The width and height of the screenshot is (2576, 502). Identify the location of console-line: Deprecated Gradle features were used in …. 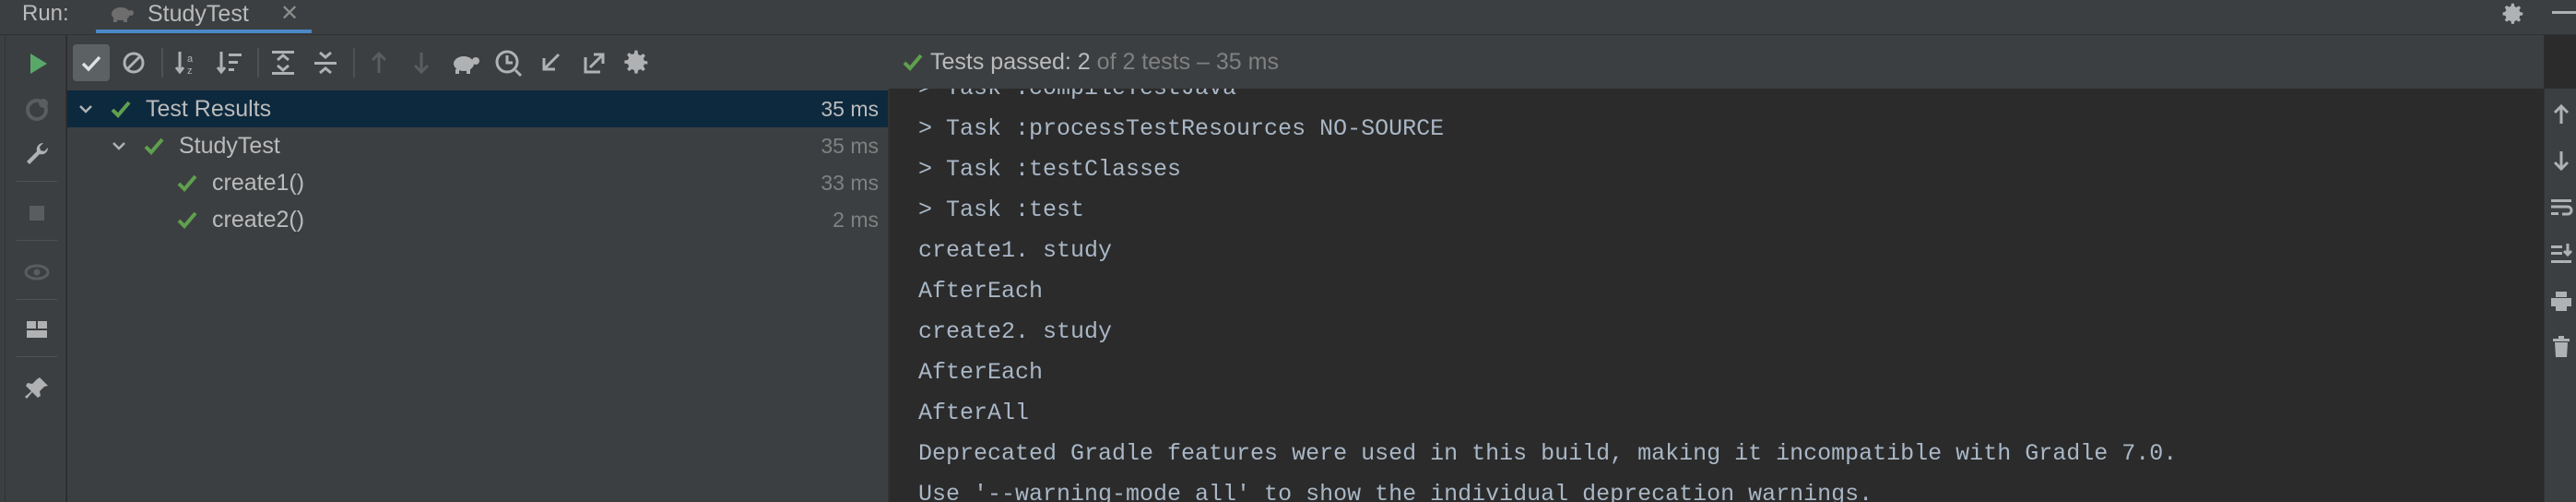
(1548, 453).